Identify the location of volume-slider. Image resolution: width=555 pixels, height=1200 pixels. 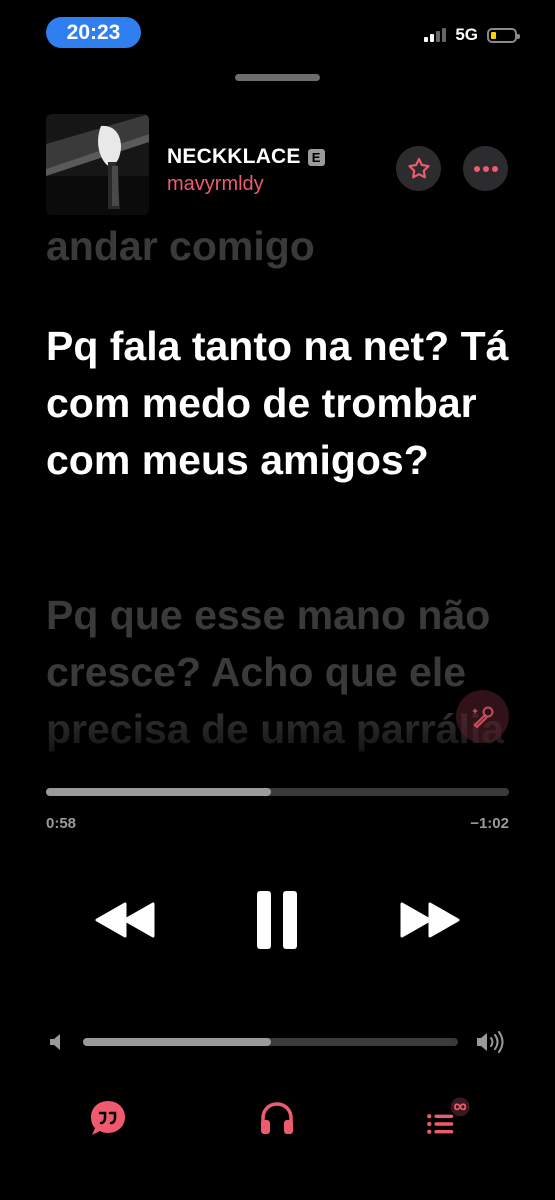
(270, 1042).